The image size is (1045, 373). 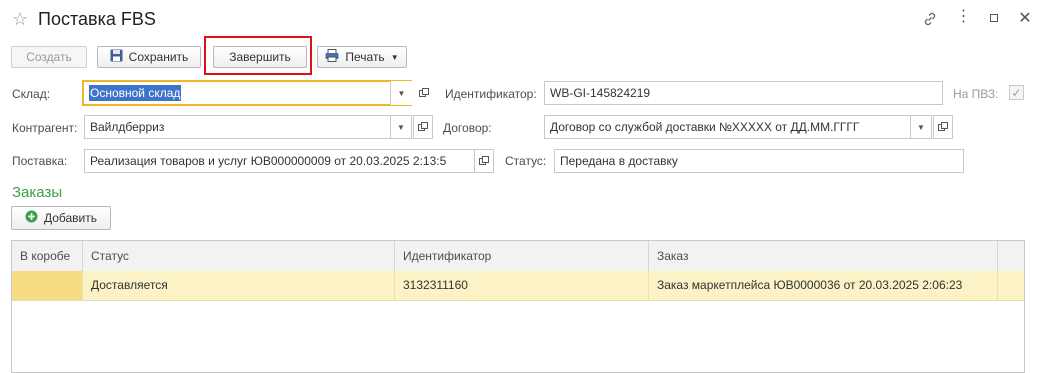 I want to click on counterparty-dropdown-button: ▼, so click(x=401, y=127).